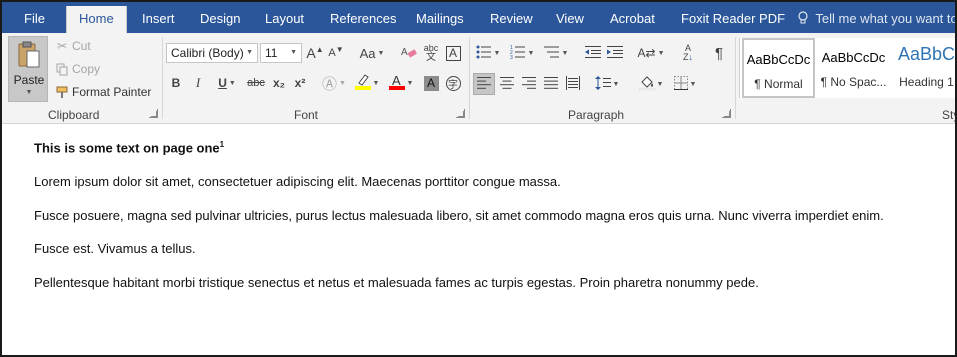  I want to click on tell-me-box: Tell me what you want to d, so click(876, 18).